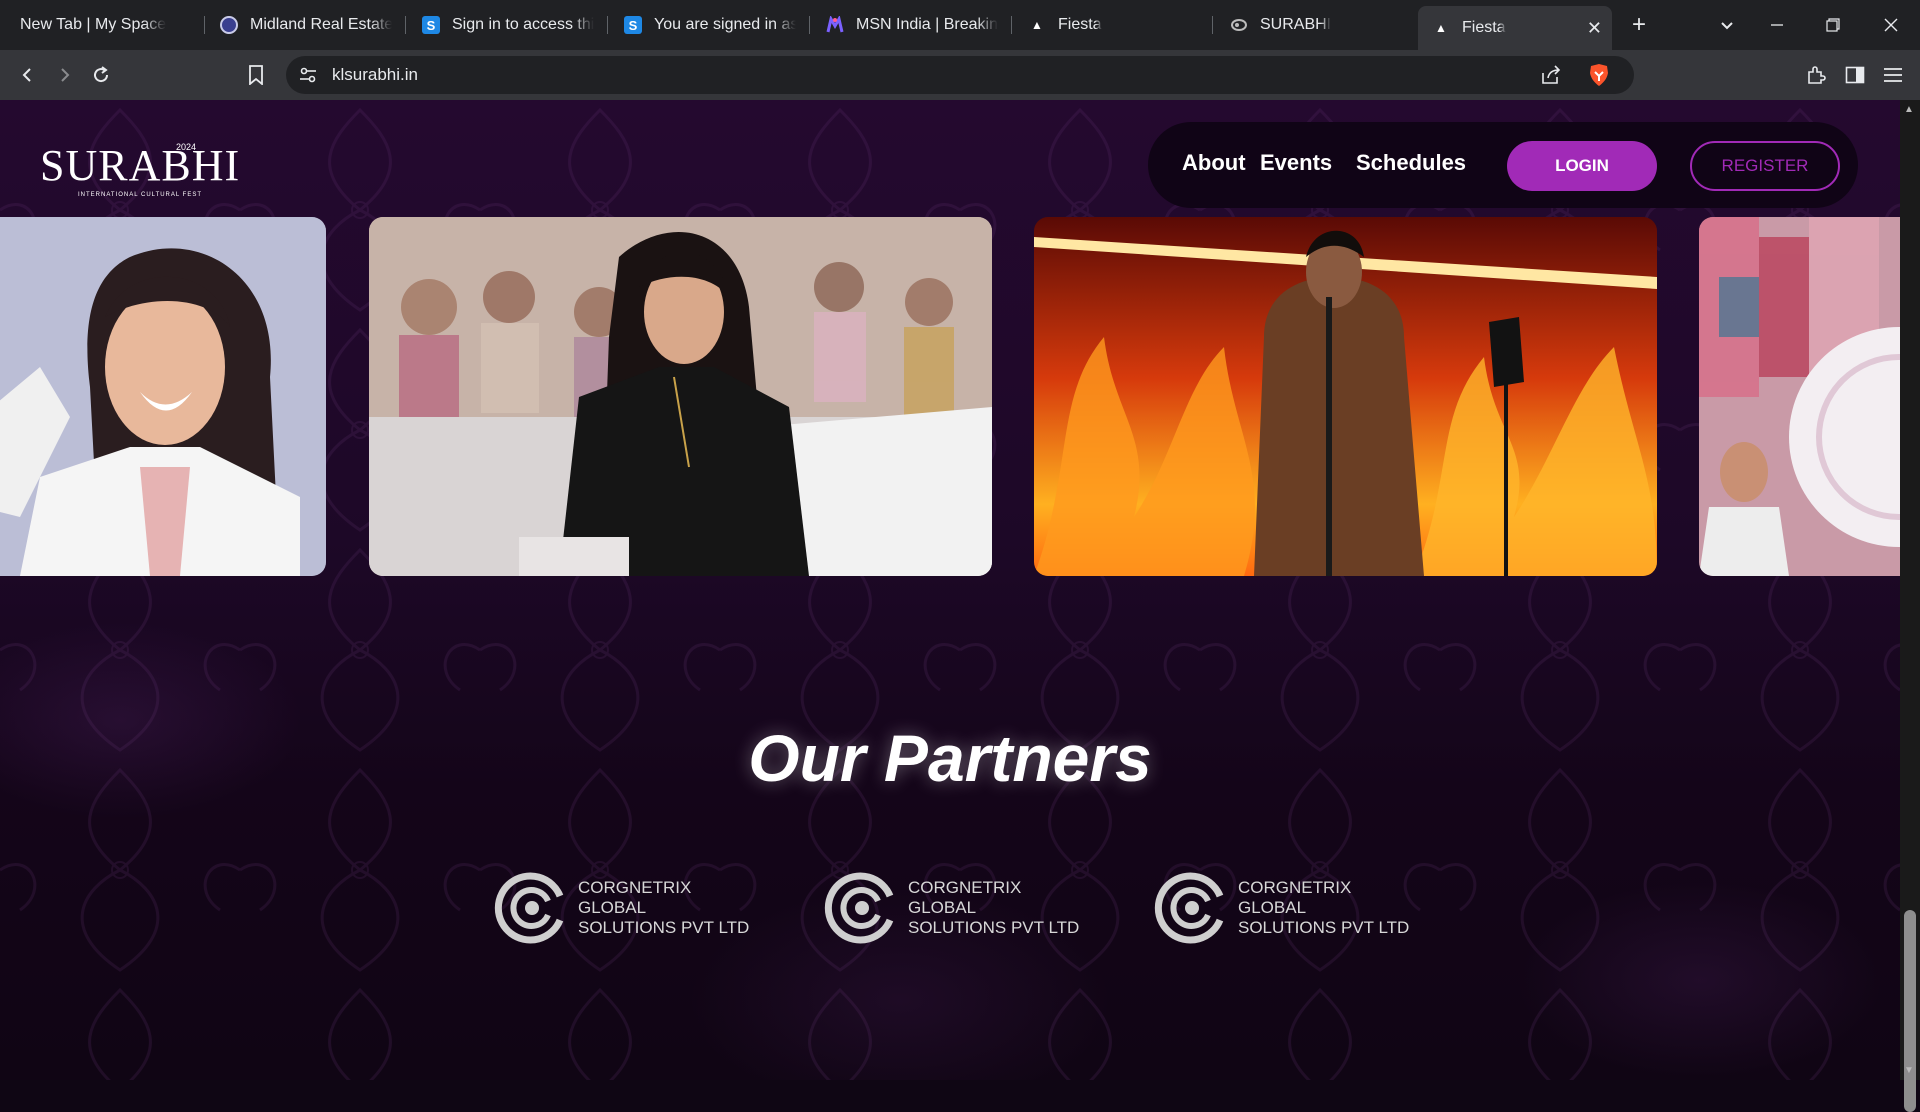 The width and height of the screenshot is (1920, 1112). Describe the element at coordinates (1816, 75) in the screenshot. I see `extensions-icon` at that location.